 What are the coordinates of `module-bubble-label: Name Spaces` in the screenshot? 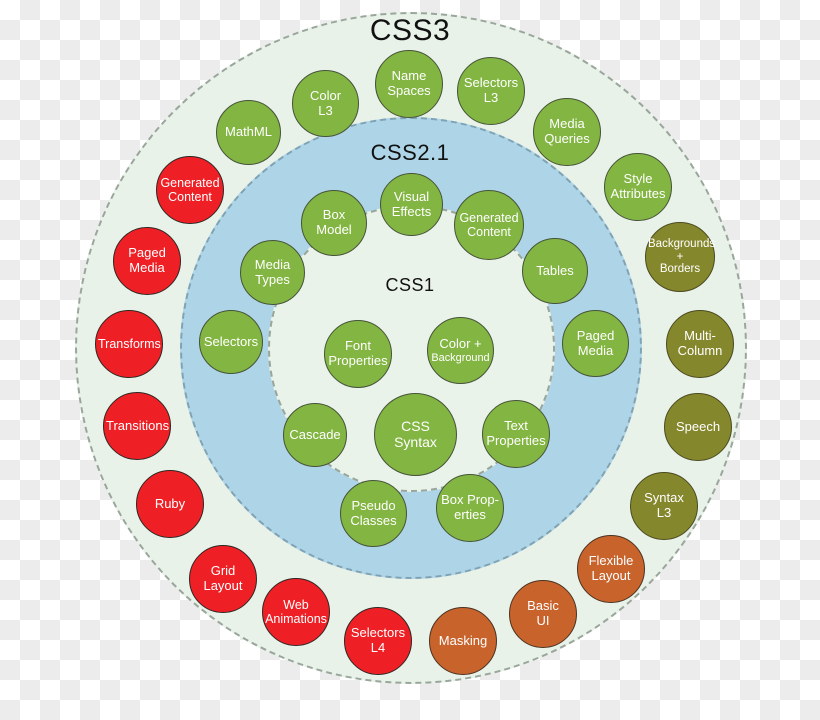 It's located at (409, 83).